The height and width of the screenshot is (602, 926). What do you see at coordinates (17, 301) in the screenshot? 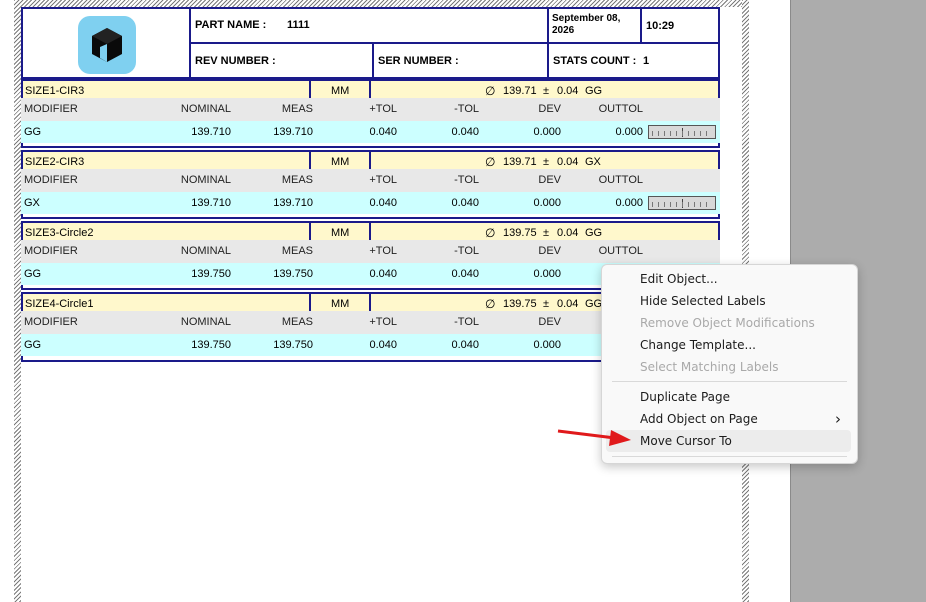
I see `page-border-left` at bounding box center [17, 301].